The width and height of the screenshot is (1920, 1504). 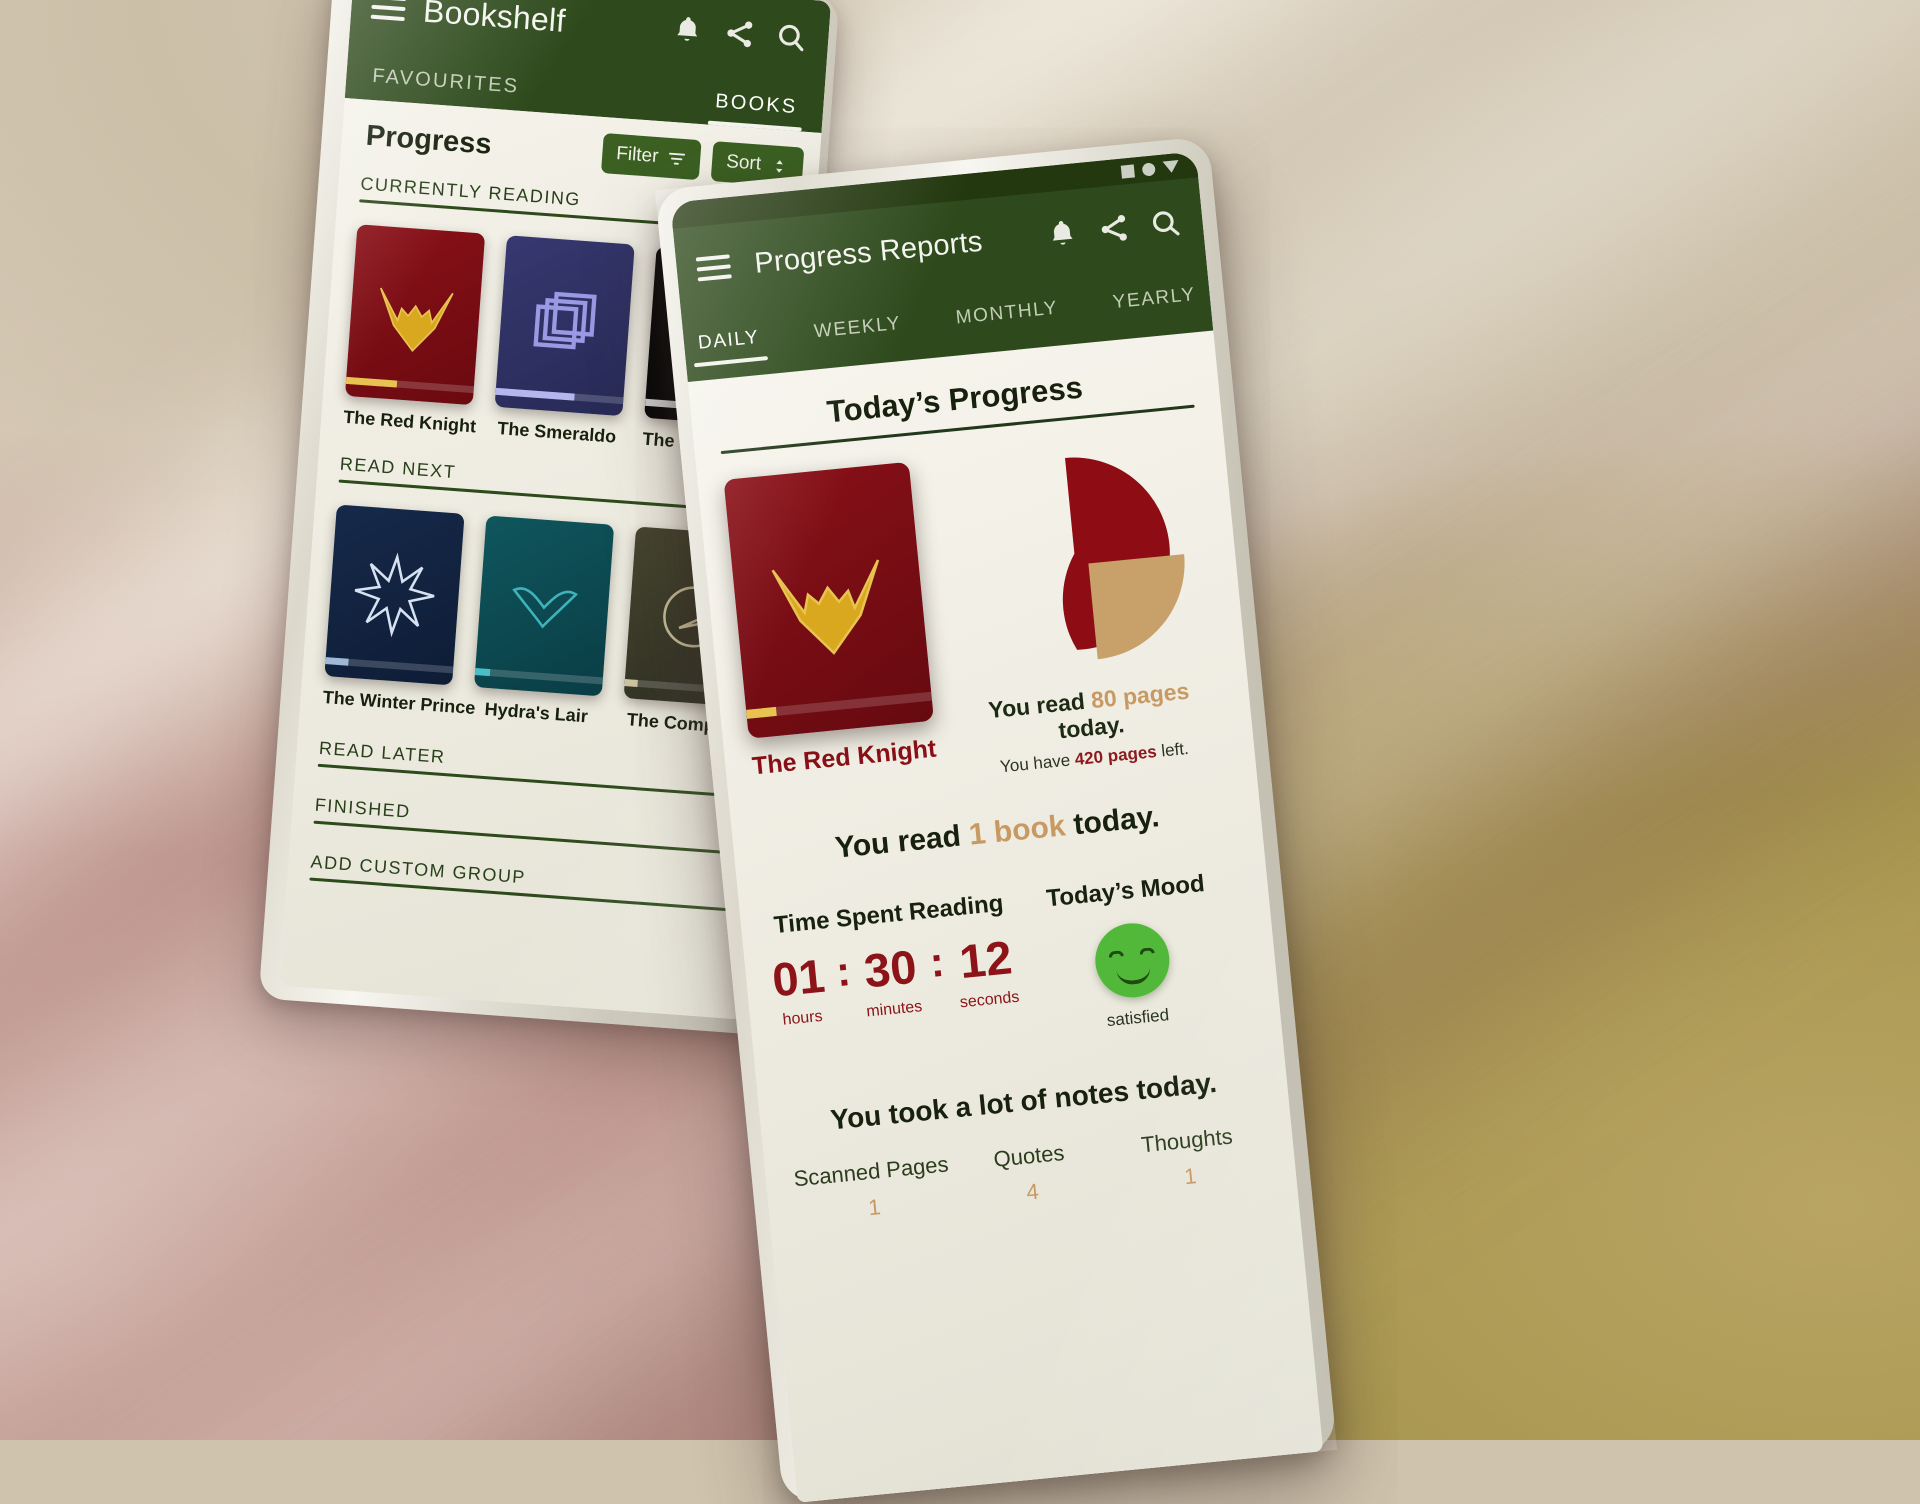 I want to click on mood-label: Today’s Mood, so click(x=1125, y=891).